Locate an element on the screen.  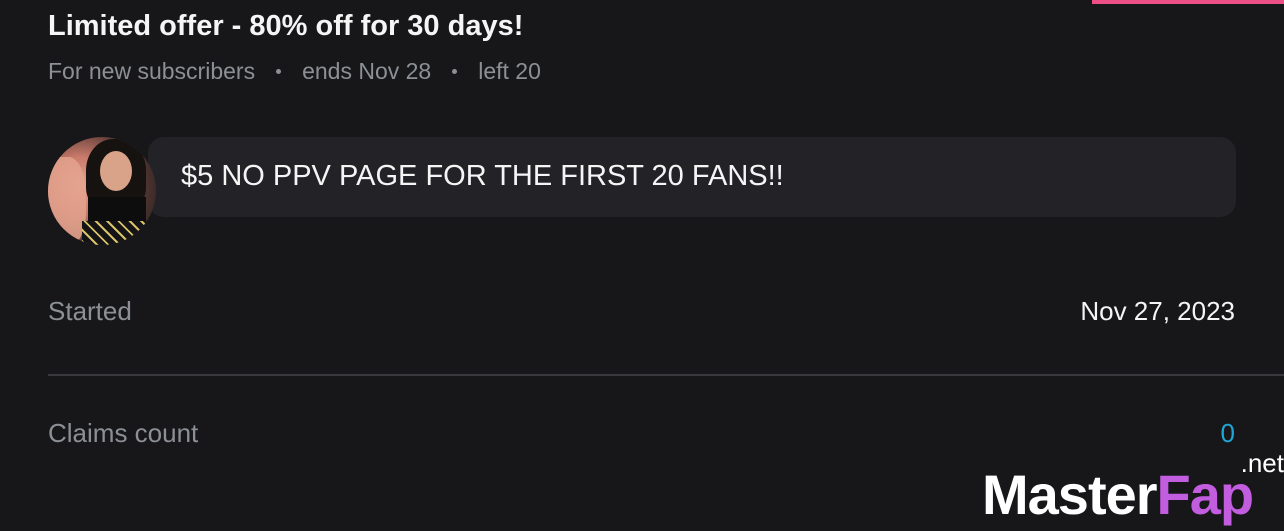
offer-remaining: left 20 is located at coordinates (509, 71).